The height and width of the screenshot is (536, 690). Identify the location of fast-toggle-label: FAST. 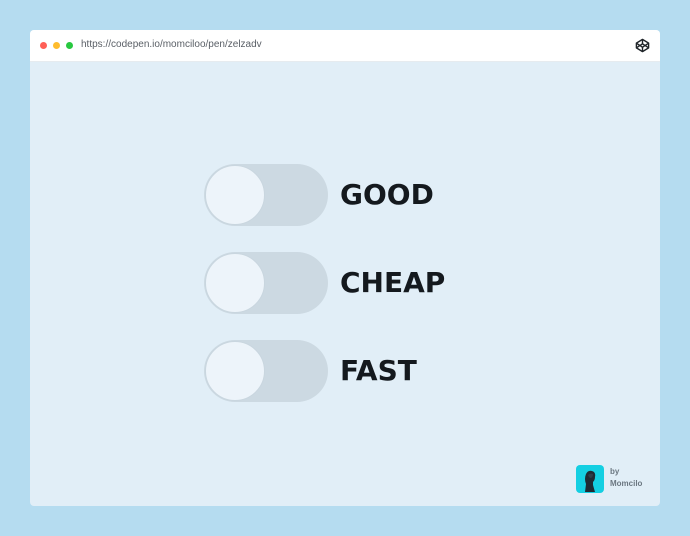
(378, 371).